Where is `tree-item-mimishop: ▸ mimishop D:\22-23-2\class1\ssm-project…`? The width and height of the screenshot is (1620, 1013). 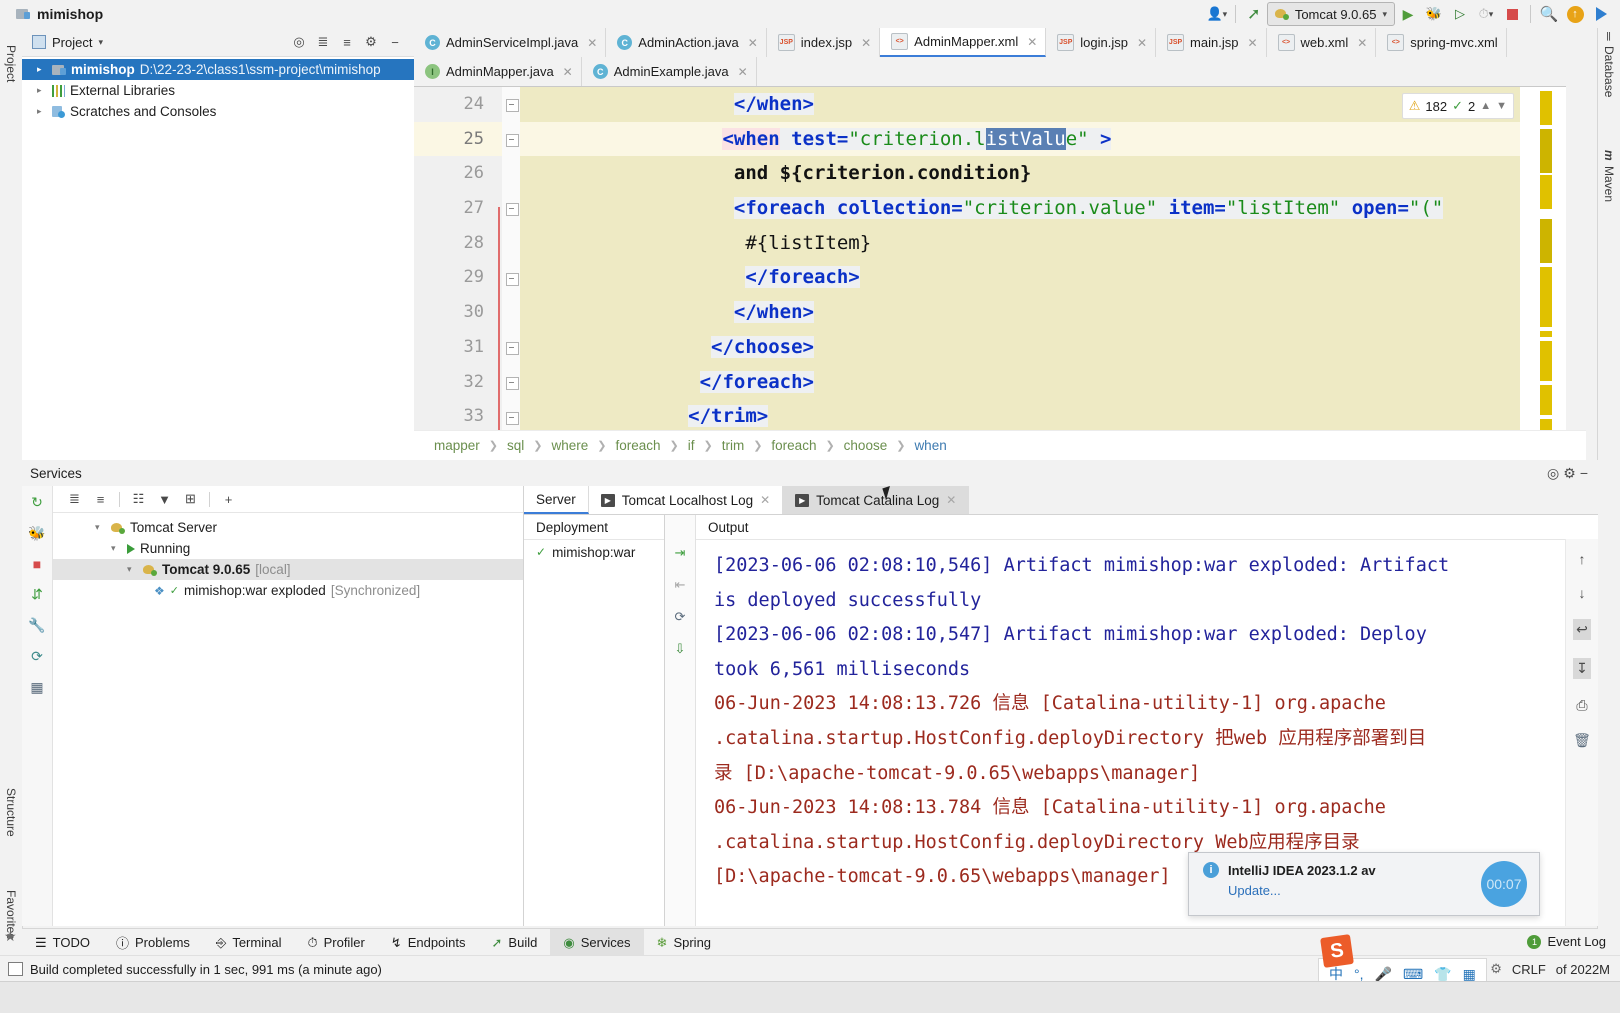
tree-item-mimishop: ▸ mimishop D:\22-23-2\class1\ssm-project… is located at coordinates (218, 69).